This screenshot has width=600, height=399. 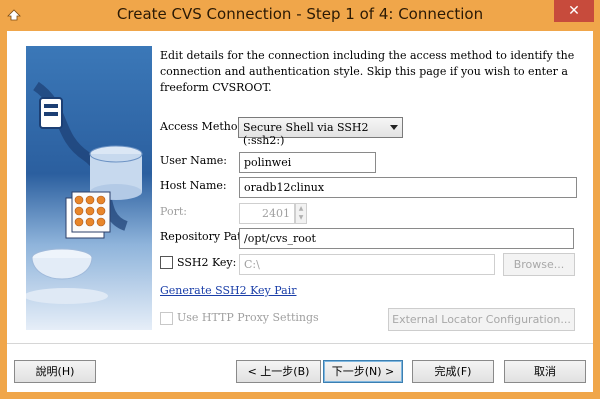 What do you see at coordinates (301, 217) in the screenshot?
I see `spin-down-icon: ▼` at bounding box center [301, 217].